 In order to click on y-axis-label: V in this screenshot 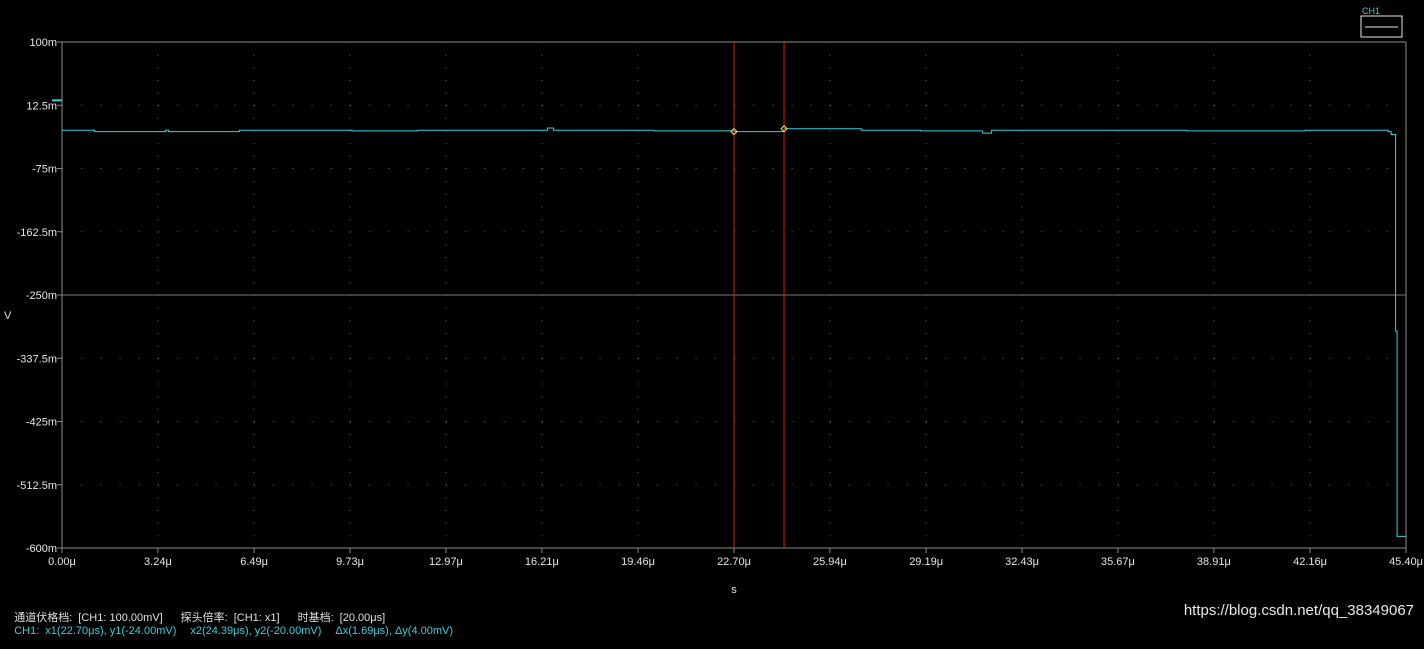, I will do `click(8, 316)`.